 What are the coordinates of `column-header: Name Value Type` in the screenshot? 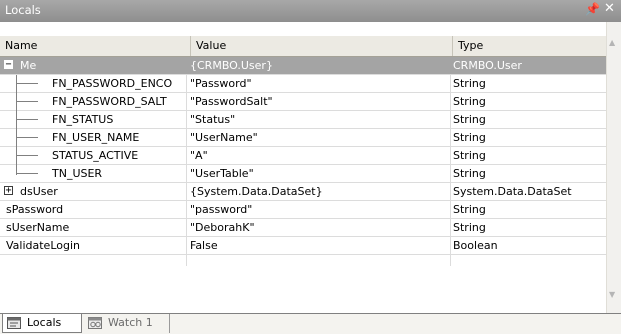 It's located at (303, 46).